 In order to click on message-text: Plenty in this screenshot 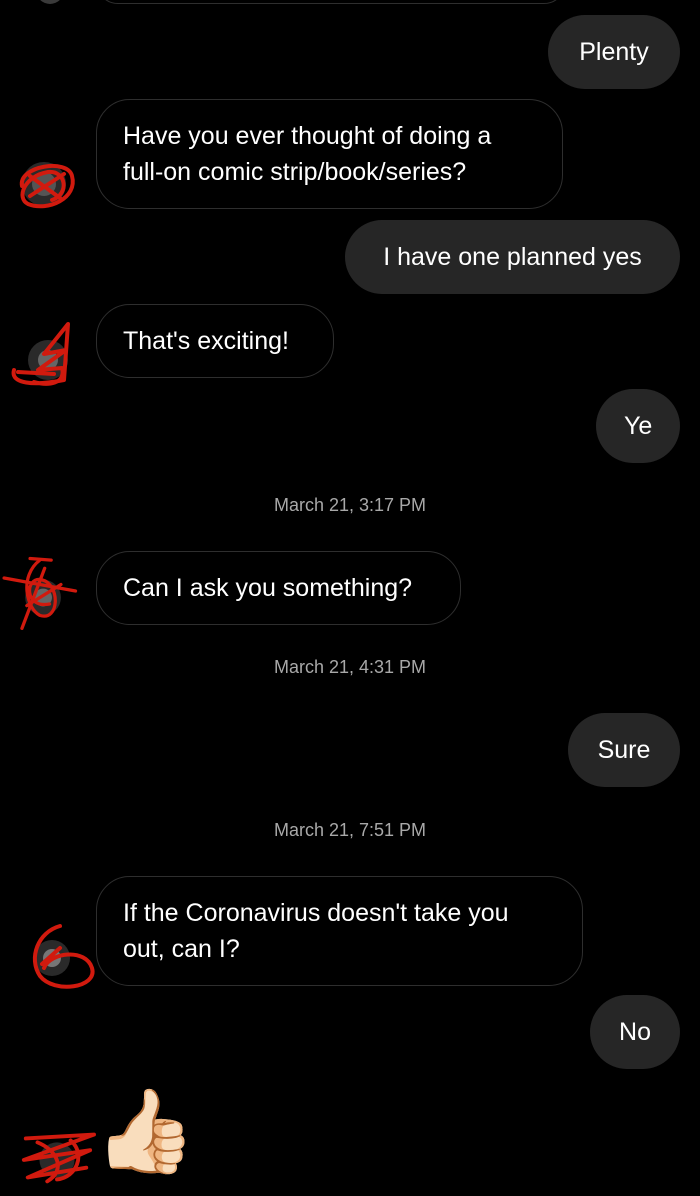, I will do `click(614, 52)`.